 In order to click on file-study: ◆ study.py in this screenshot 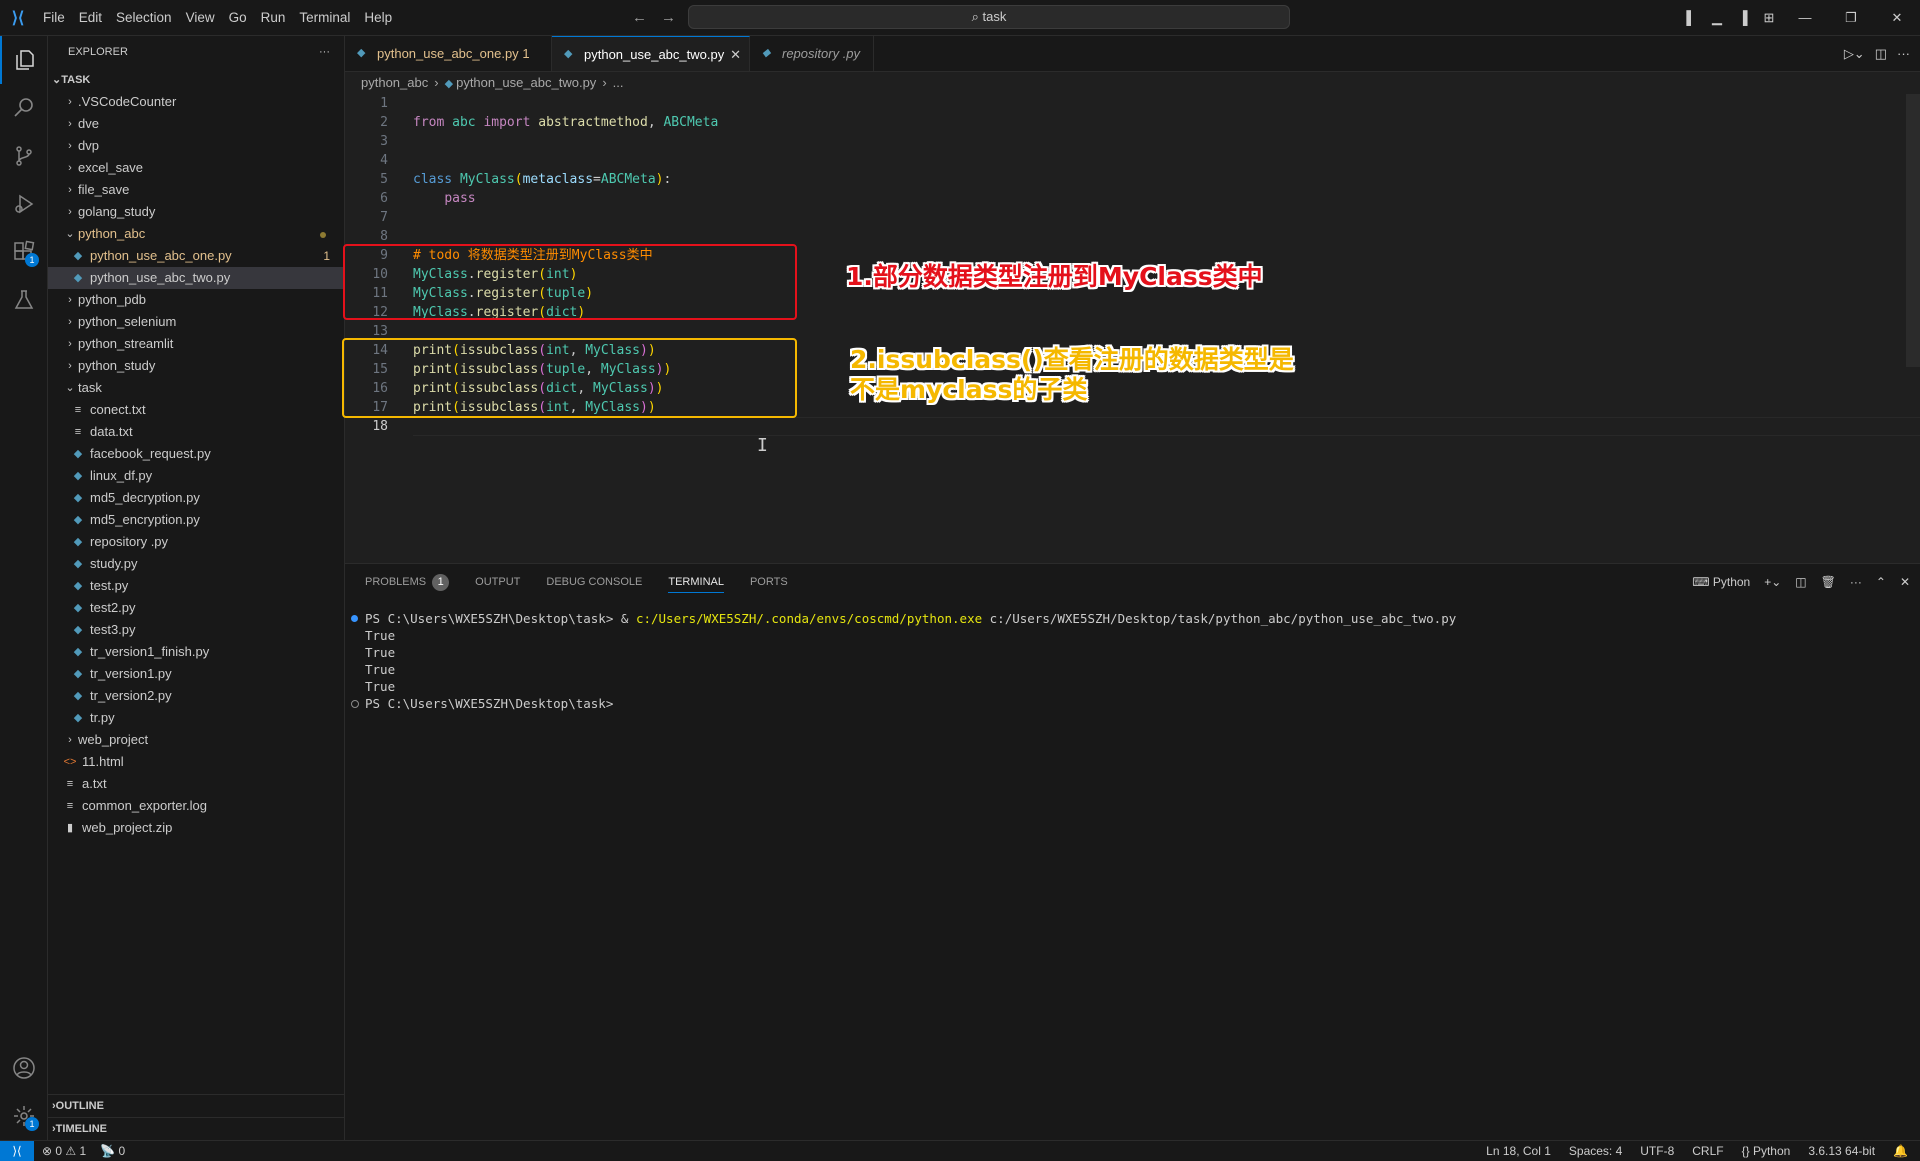, I will do `click(196, 564)`.